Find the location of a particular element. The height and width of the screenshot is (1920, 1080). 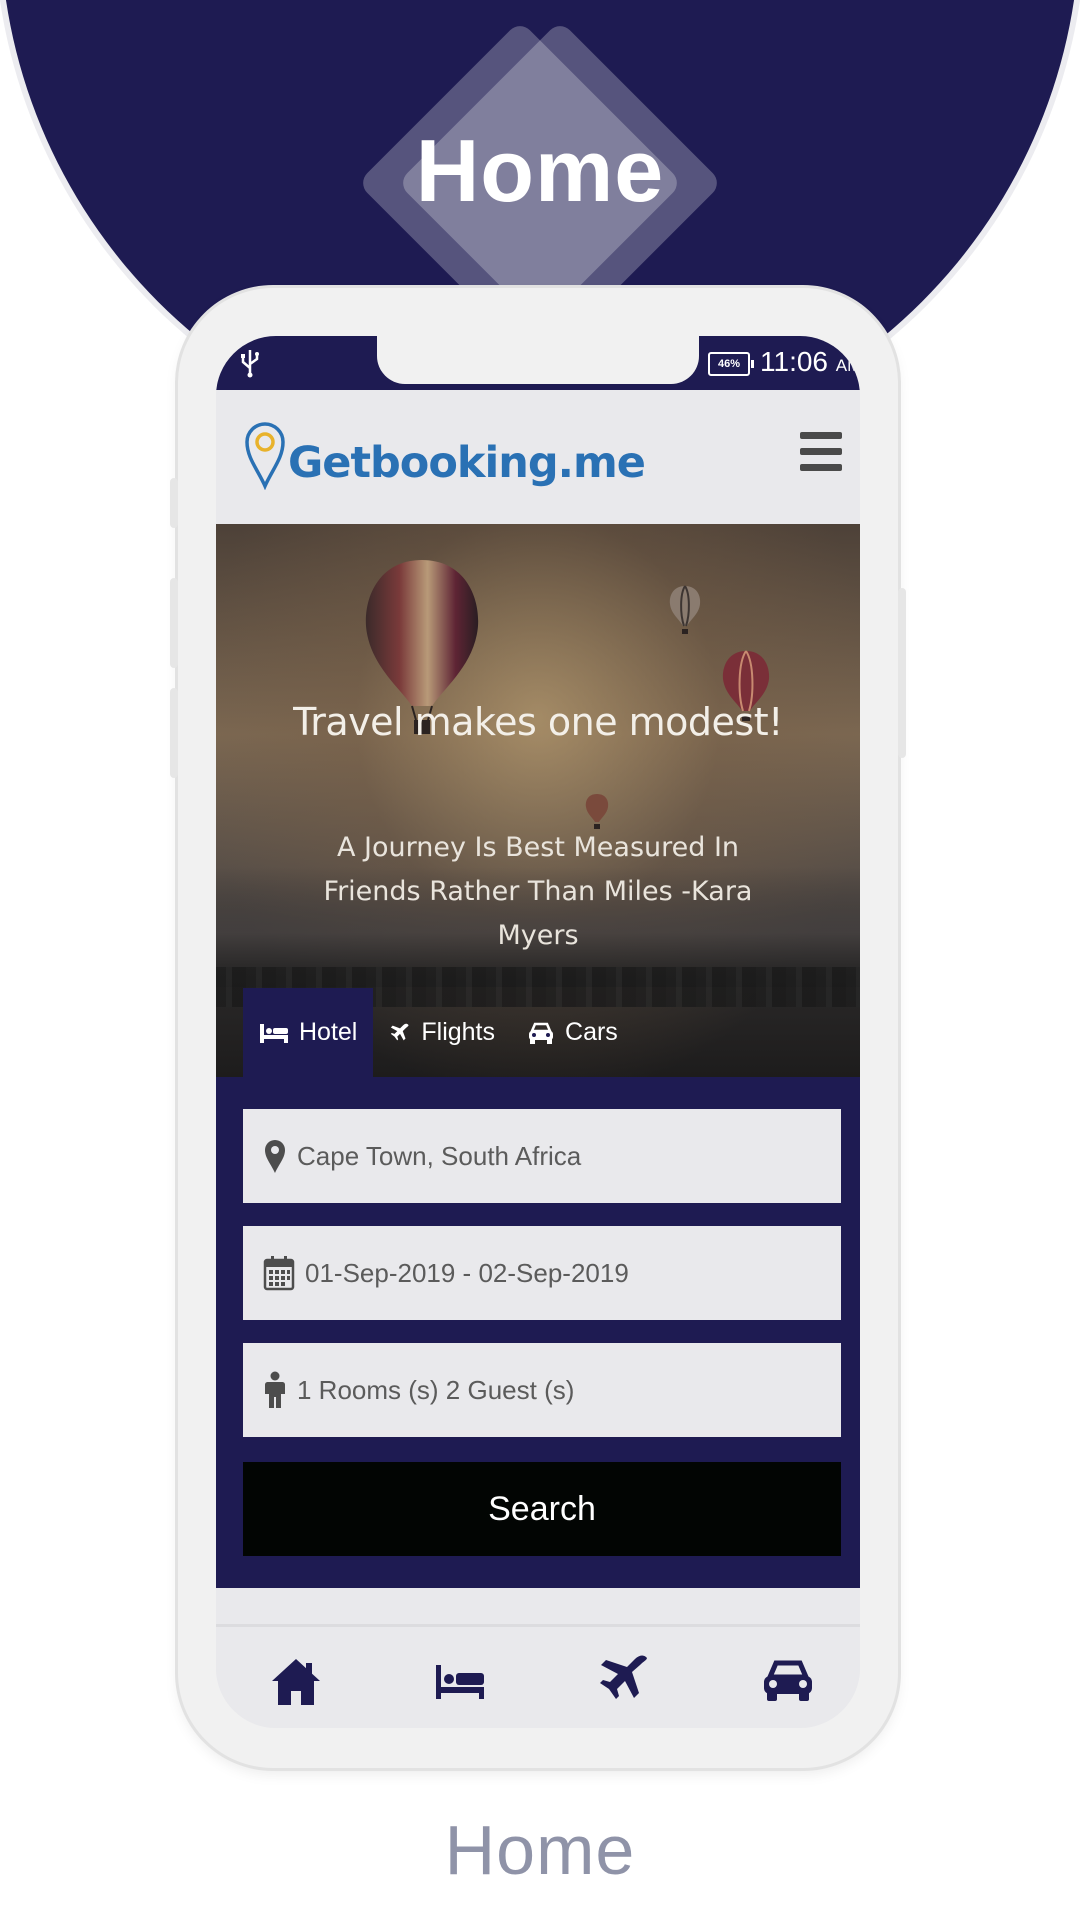

date-range-field: 01-Sep-2019 - 02-Sep-2019 is located at coordinates (542, 1273).